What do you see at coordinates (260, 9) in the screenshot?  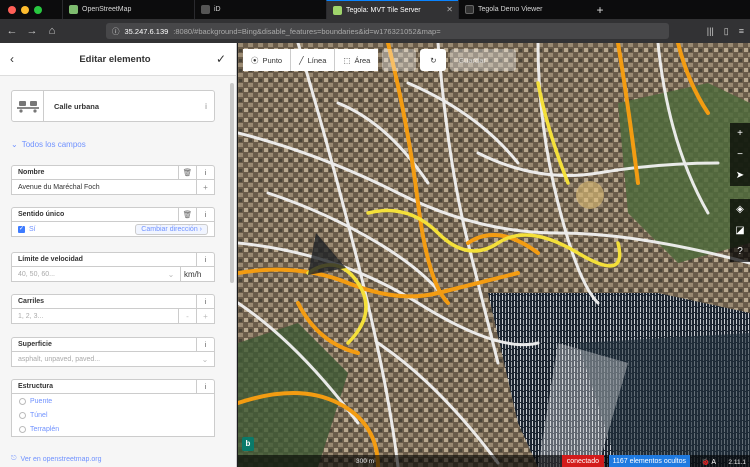 I see `tab-id: iD` at bounding box center [260, 9].